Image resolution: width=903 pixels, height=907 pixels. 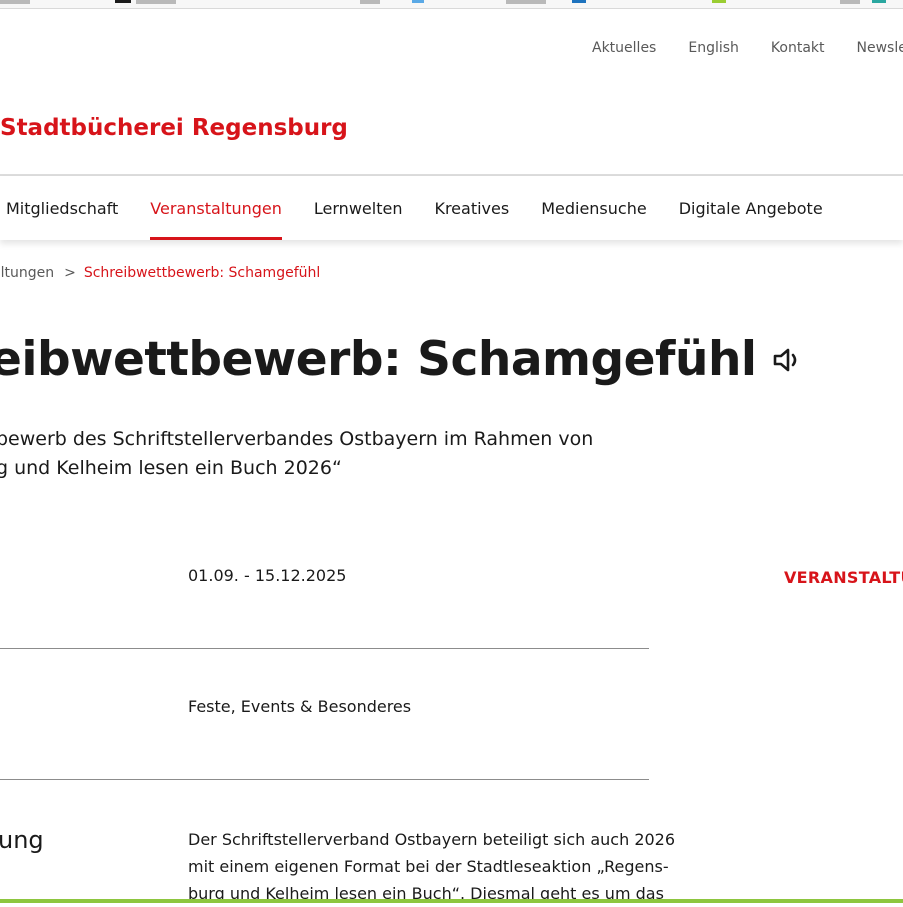 I want to click on service-link-english: English, so click(x=713, y=48).